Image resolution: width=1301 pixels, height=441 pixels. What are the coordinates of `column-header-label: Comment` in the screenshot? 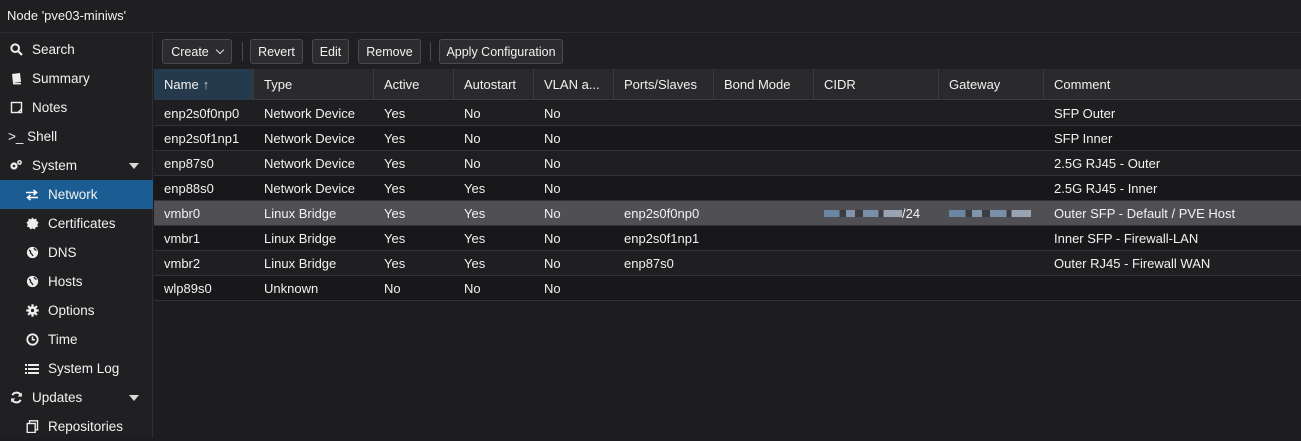 It's located at (1082, 84).